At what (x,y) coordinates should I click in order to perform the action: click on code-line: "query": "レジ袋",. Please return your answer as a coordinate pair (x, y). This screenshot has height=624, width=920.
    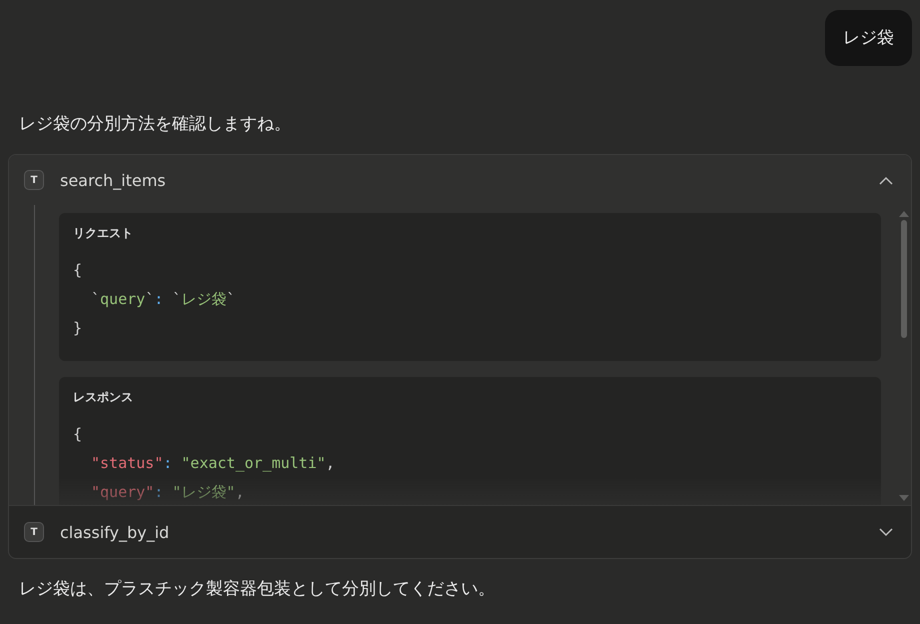
    Looking at the image, I should click on (167, 492).